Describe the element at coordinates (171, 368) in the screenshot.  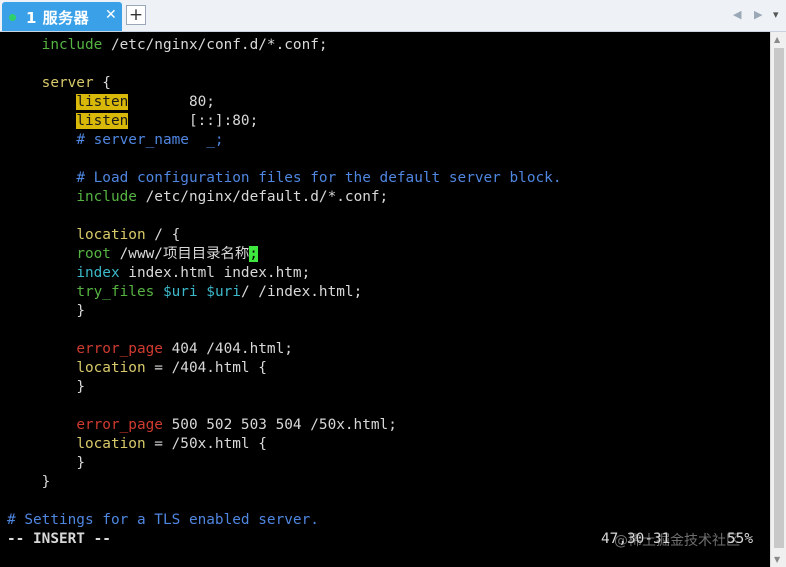
I see `code-line: location = /404.html {` at that location.